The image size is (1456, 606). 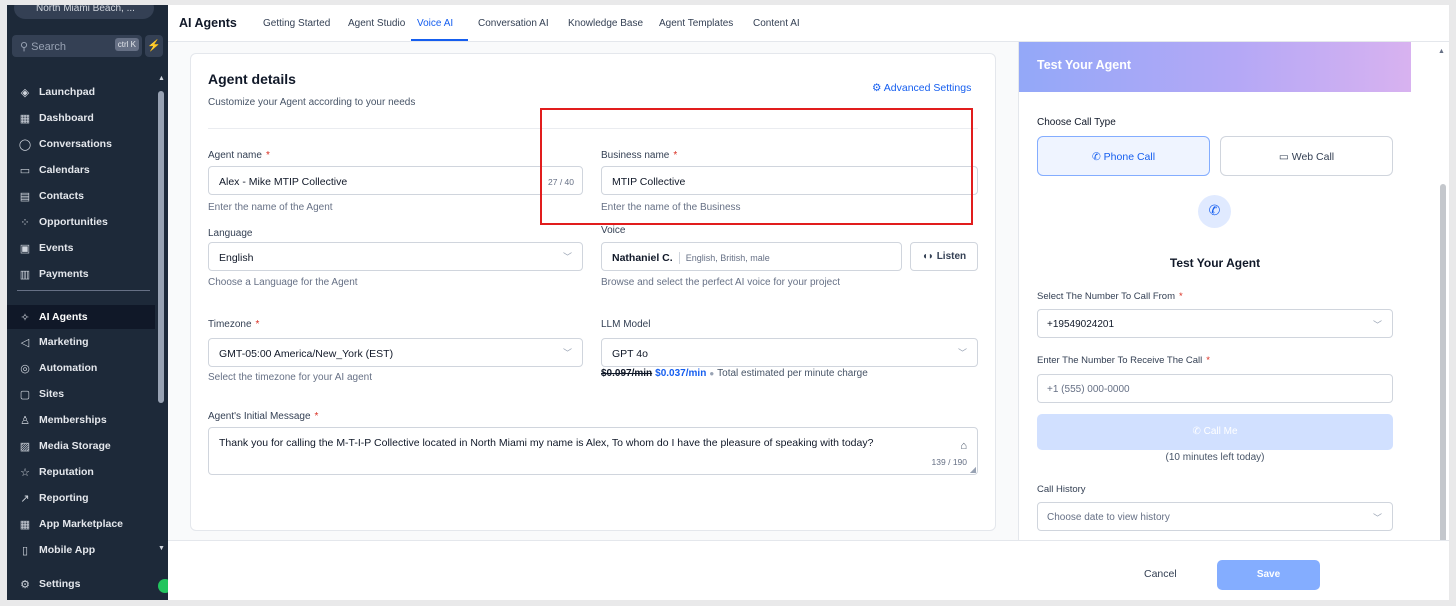 What do you see at coordinates (1160, 574) in the screenshot?
I see `cancel-button: Cancel` at bounding box center [1160, 574].